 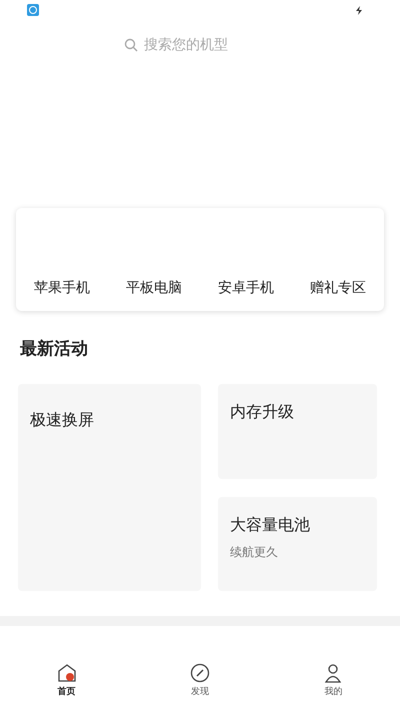 I want to click on activity-card: 极速换屏, so click(x=109, y=487).